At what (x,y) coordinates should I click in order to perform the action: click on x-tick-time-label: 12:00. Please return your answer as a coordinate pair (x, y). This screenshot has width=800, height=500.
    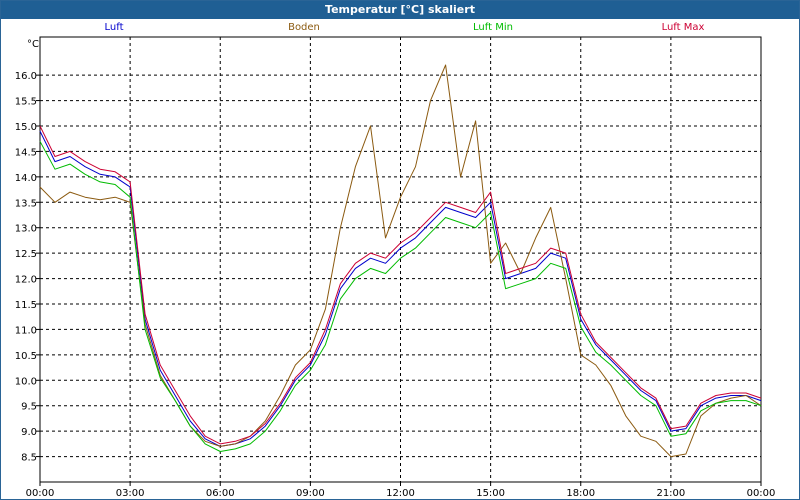
    Looking at the image, I should click on (400, 493).